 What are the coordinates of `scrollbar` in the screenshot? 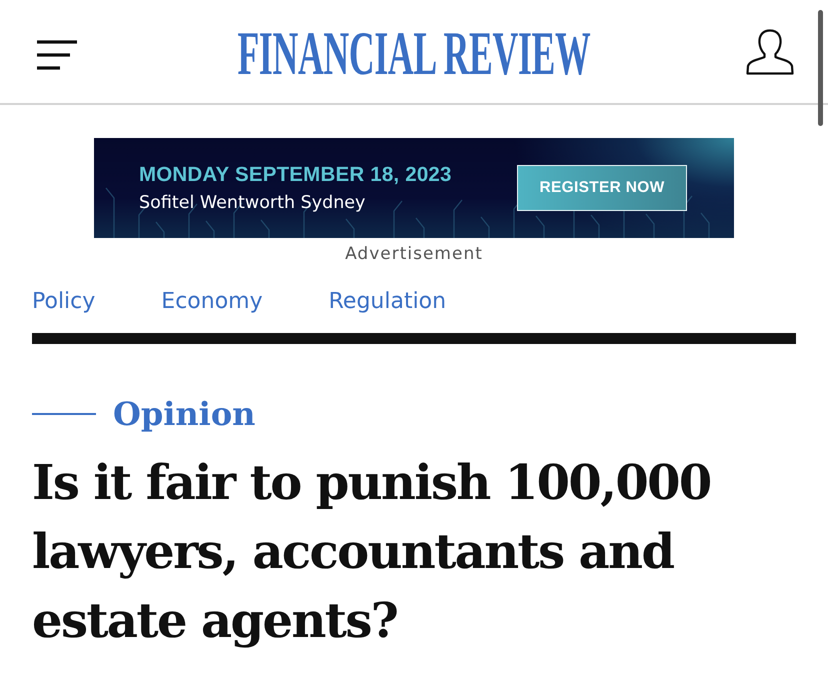 It's located at (820, 68).